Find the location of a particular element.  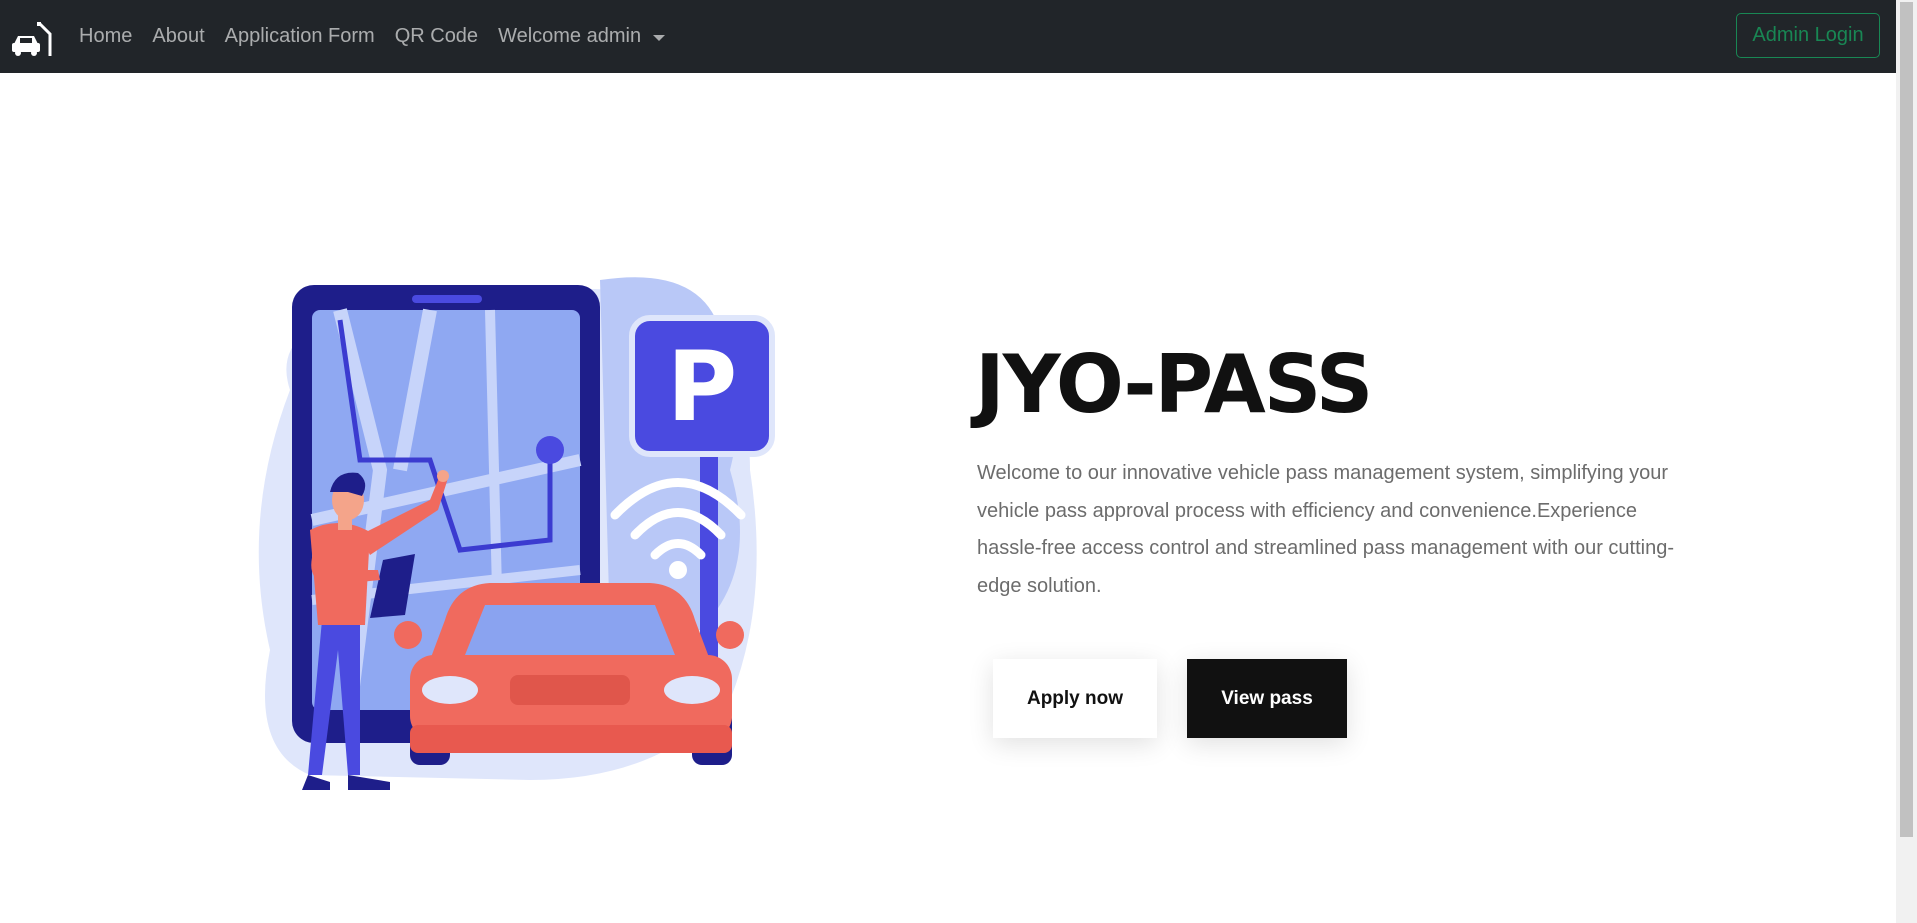

nav-home: Home is located at coordinates (105, 36).